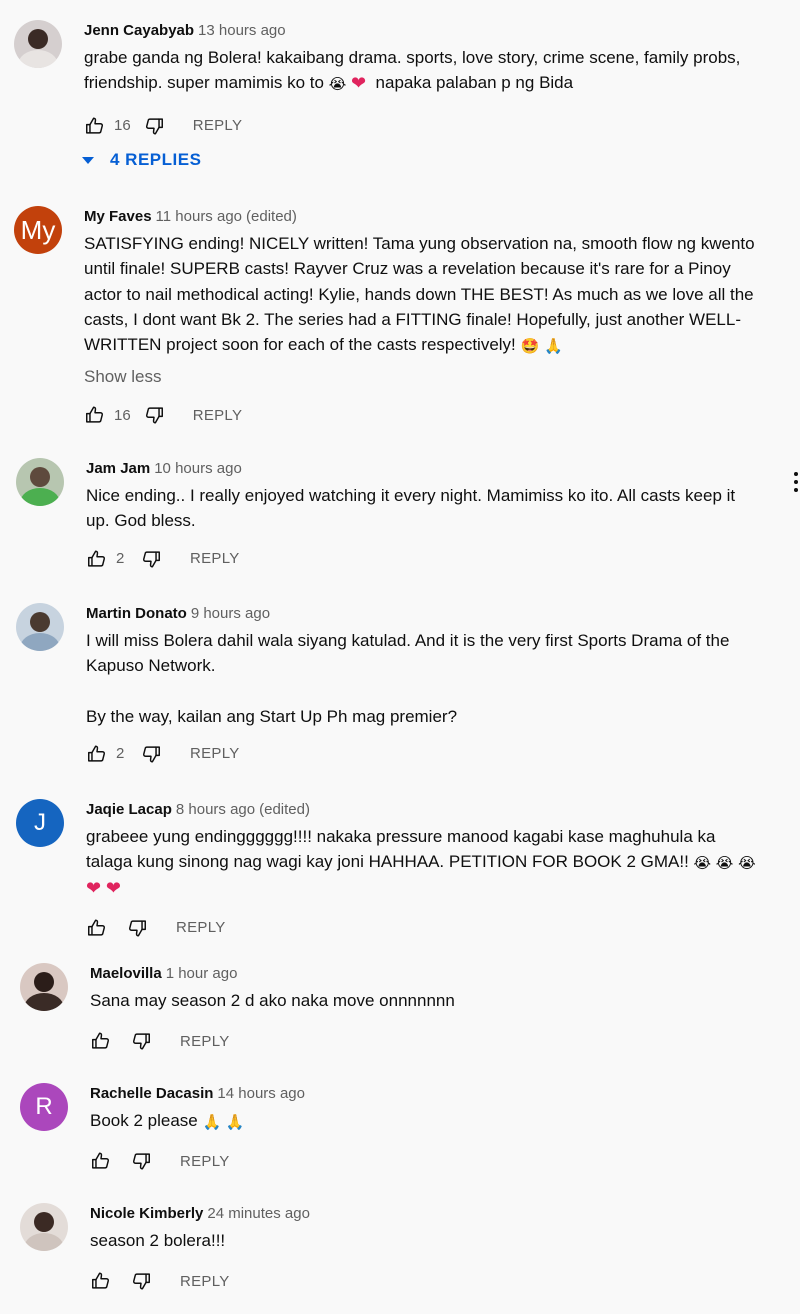 The image size is (800, 1314). Describe the element at coordinates (146, 1213) in the screenshot. I see `comment-author: Nicole Kimberly` at that location.